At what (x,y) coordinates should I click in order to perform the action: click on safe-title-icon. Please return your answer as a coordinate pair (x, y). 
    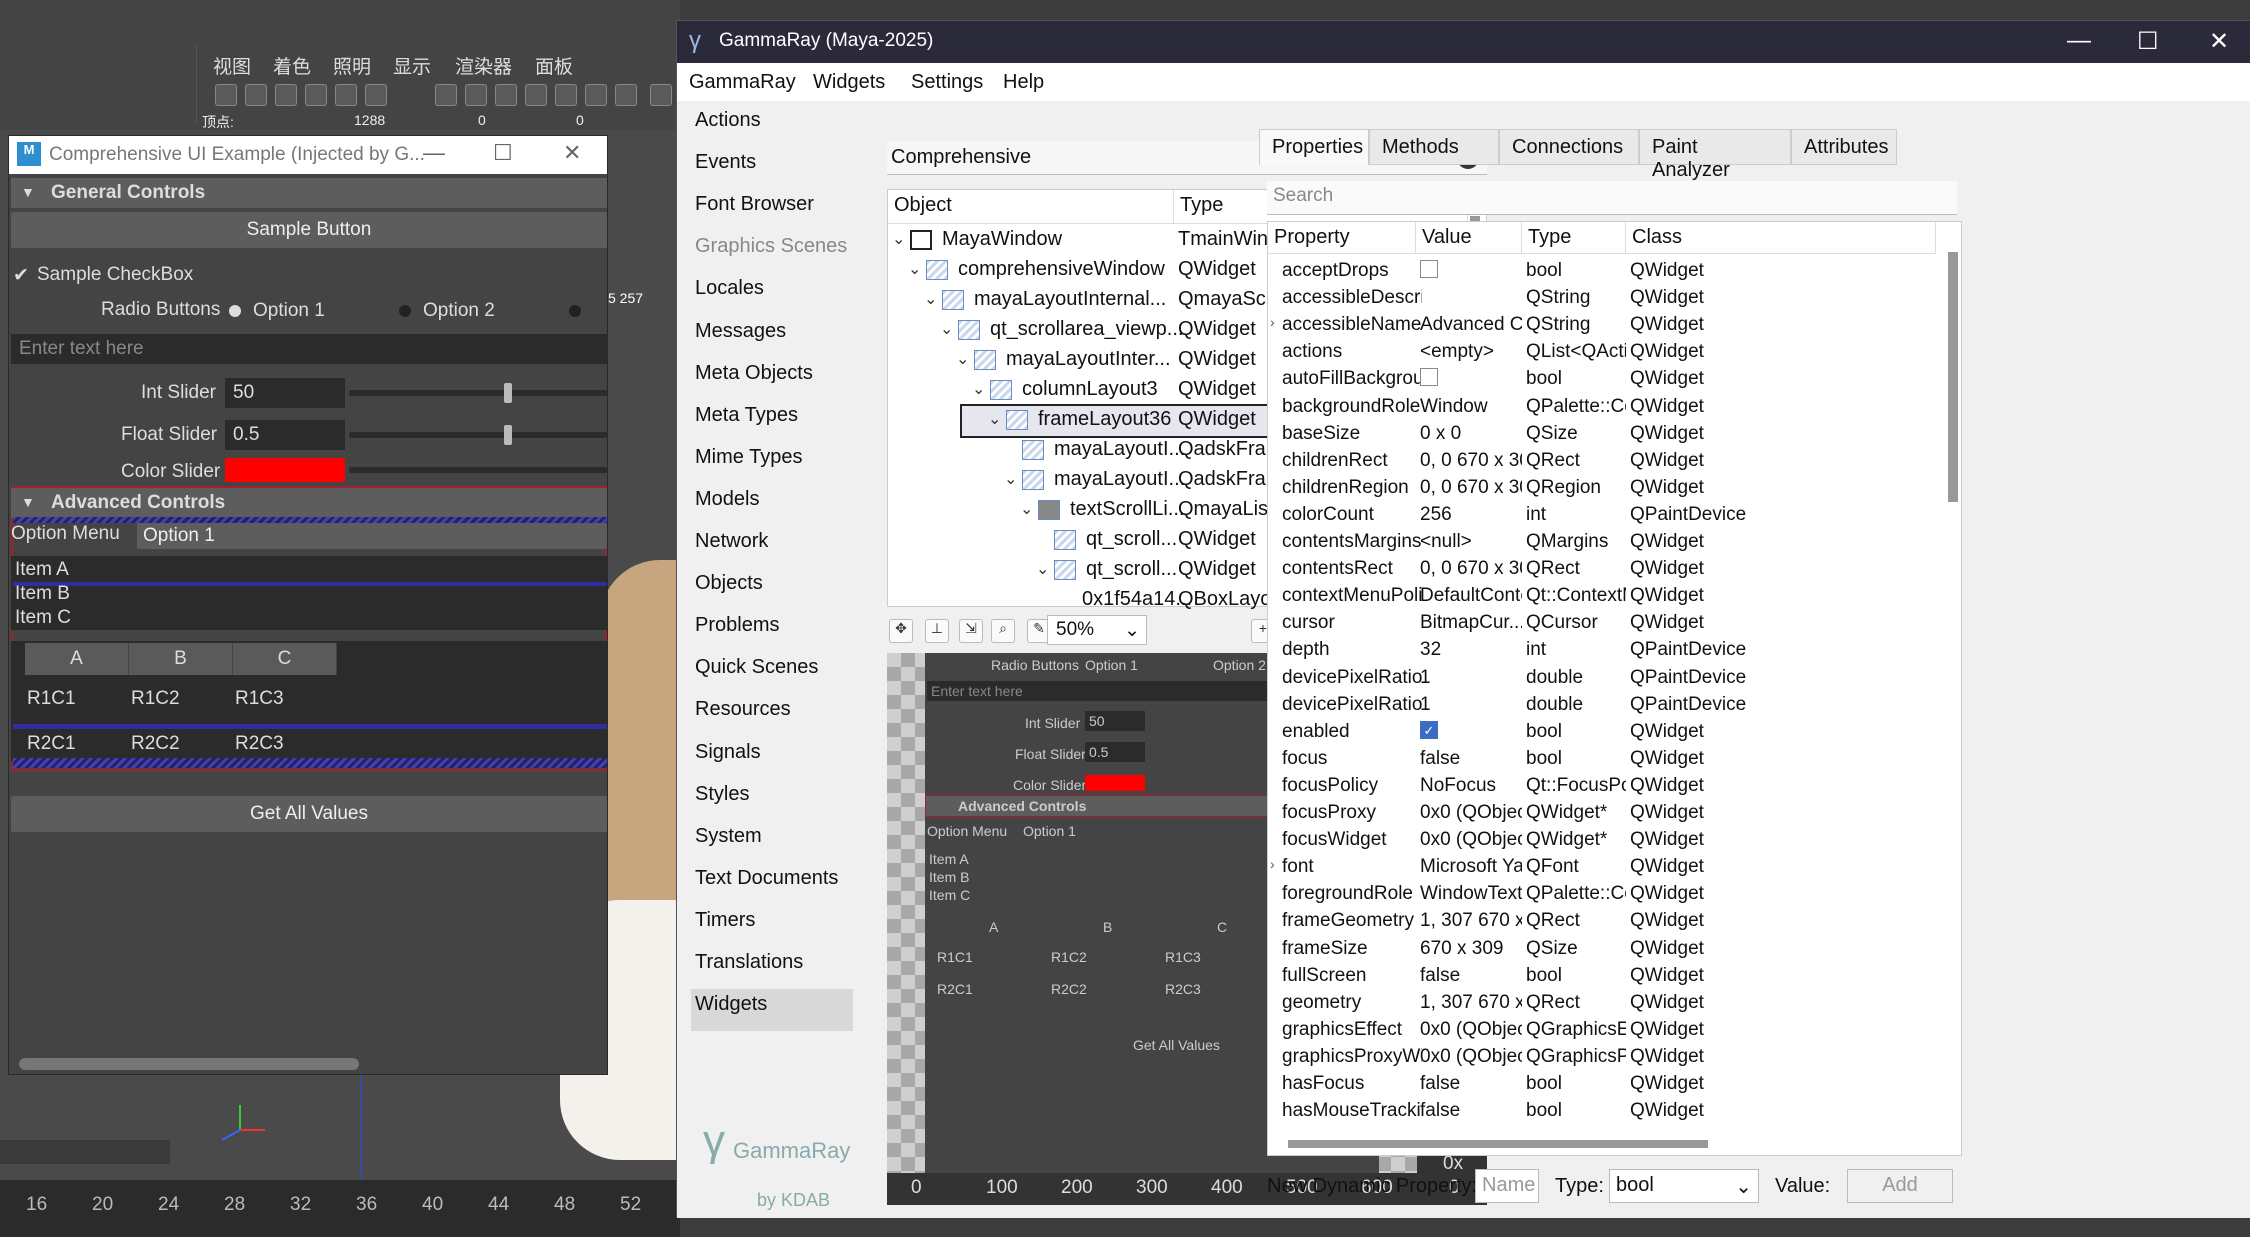
    Looking at the image, I should click on (626, 95).